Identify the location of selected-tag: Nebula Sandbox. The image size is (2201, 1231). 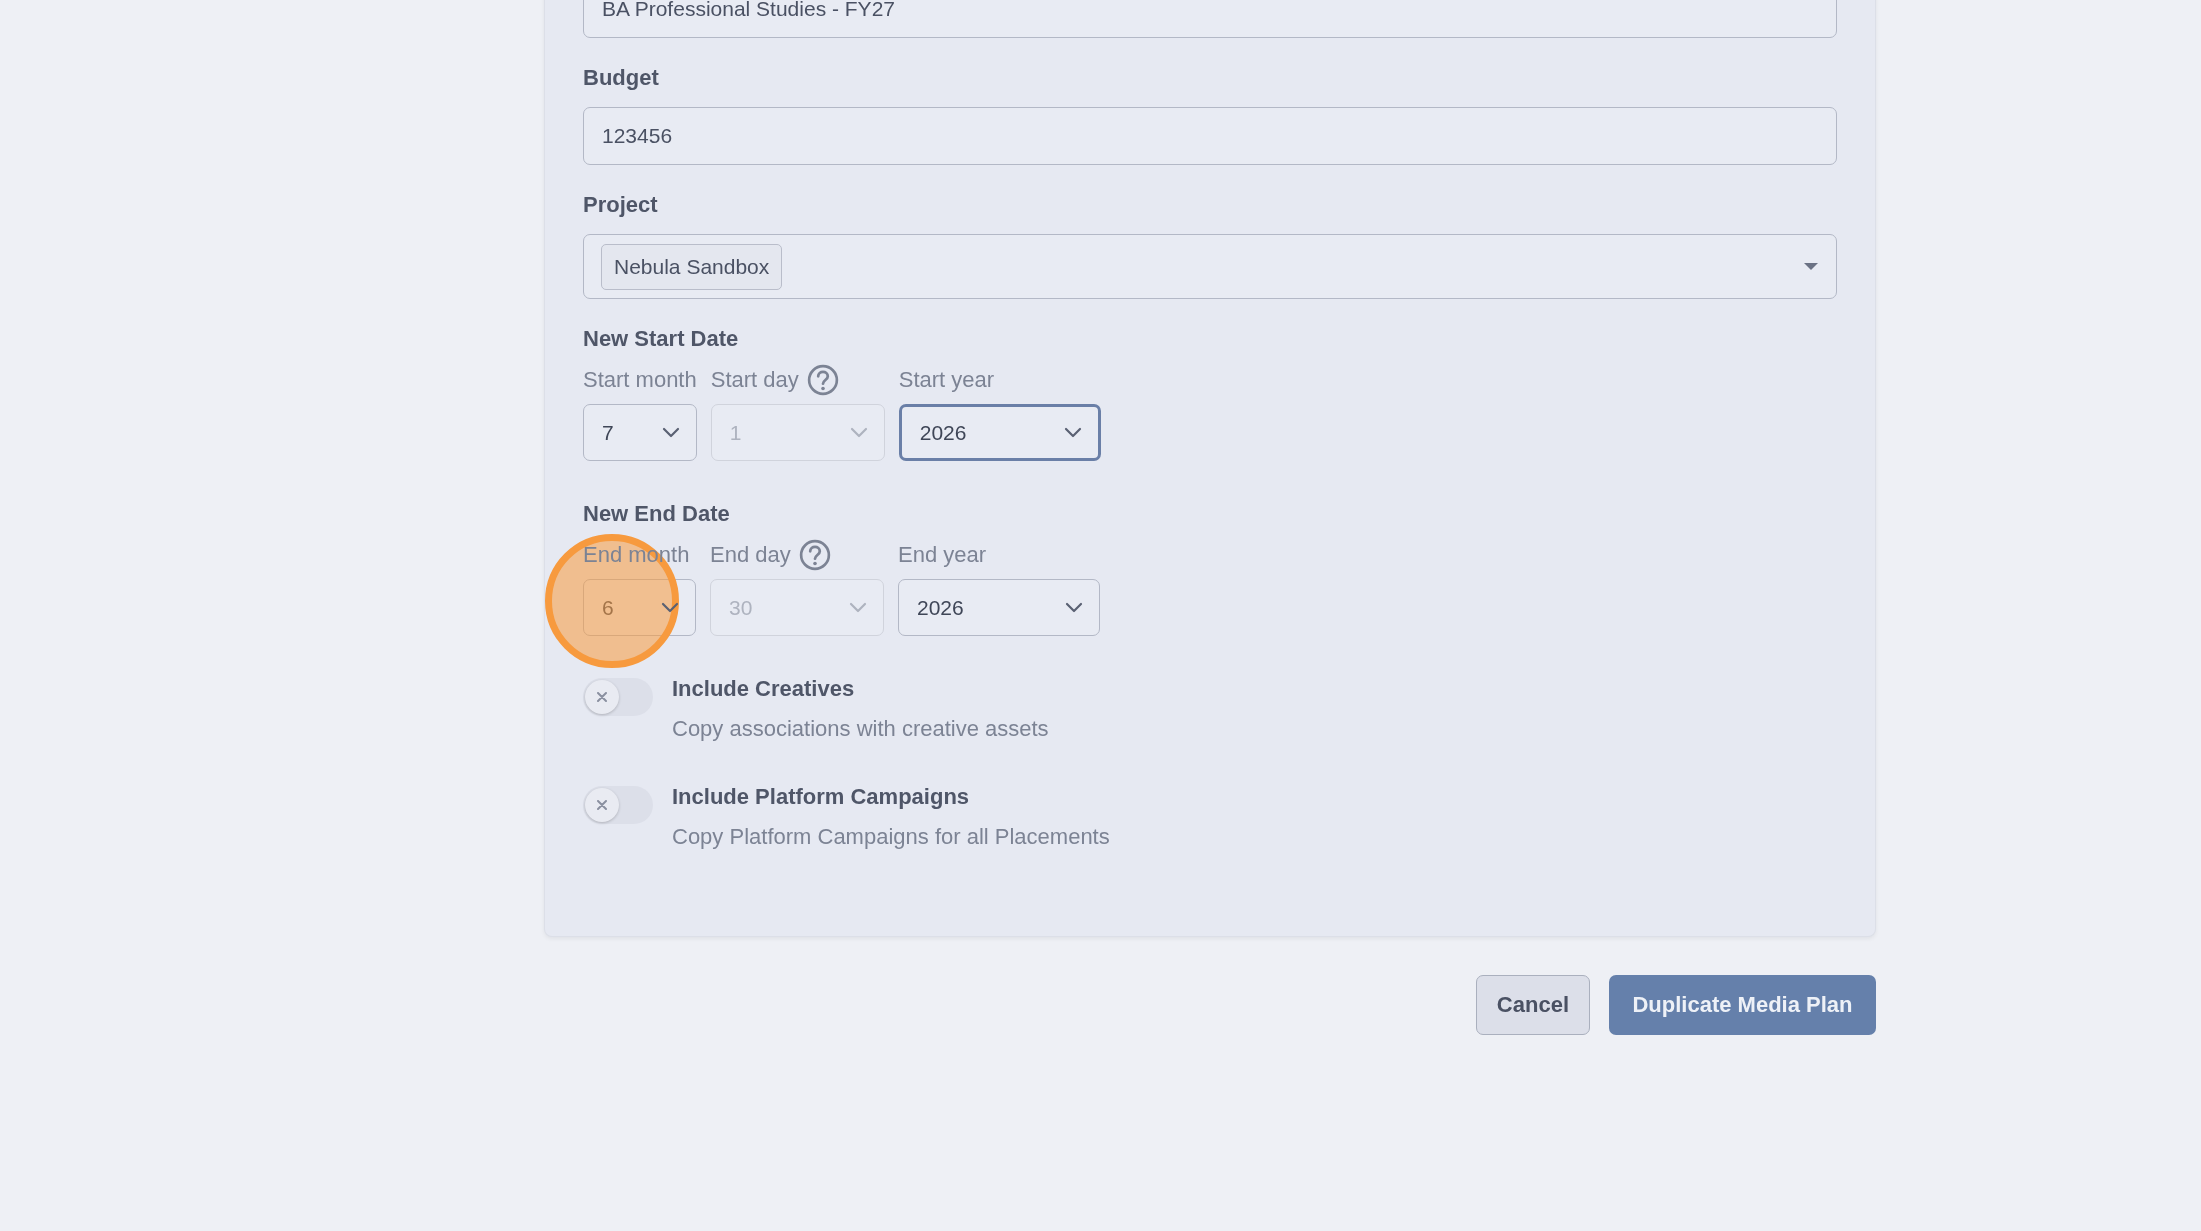
(692, 266).